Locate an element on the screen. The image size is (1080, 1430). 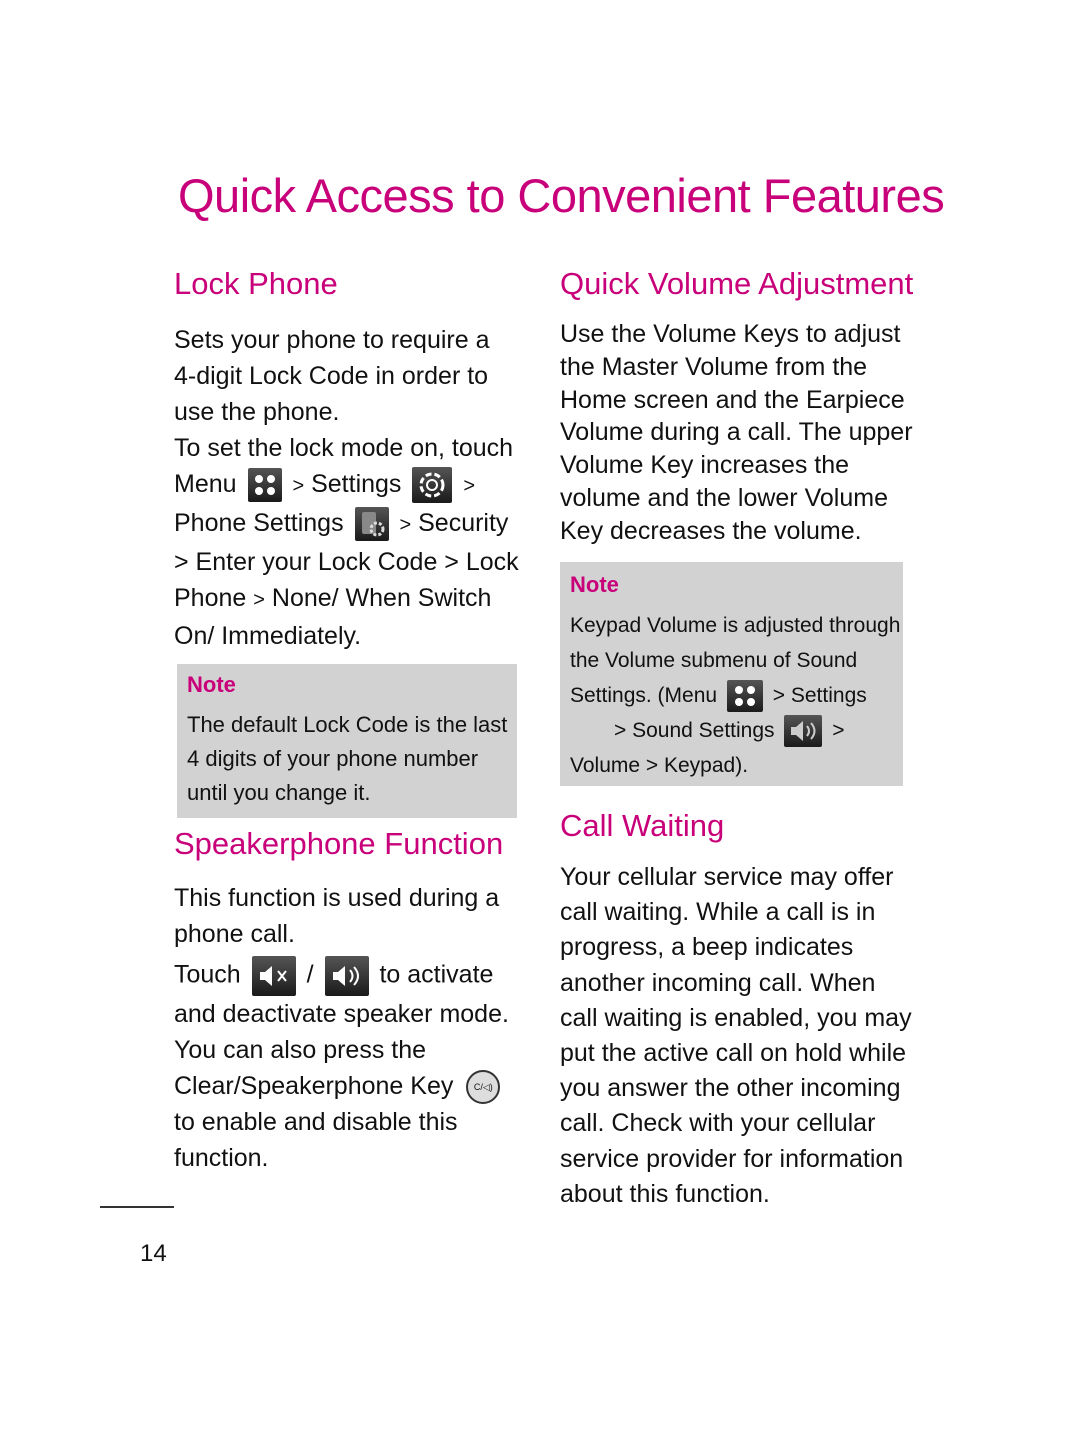
note-line: Keypad Volume is adjusted through is located at coordinates (735, 625).